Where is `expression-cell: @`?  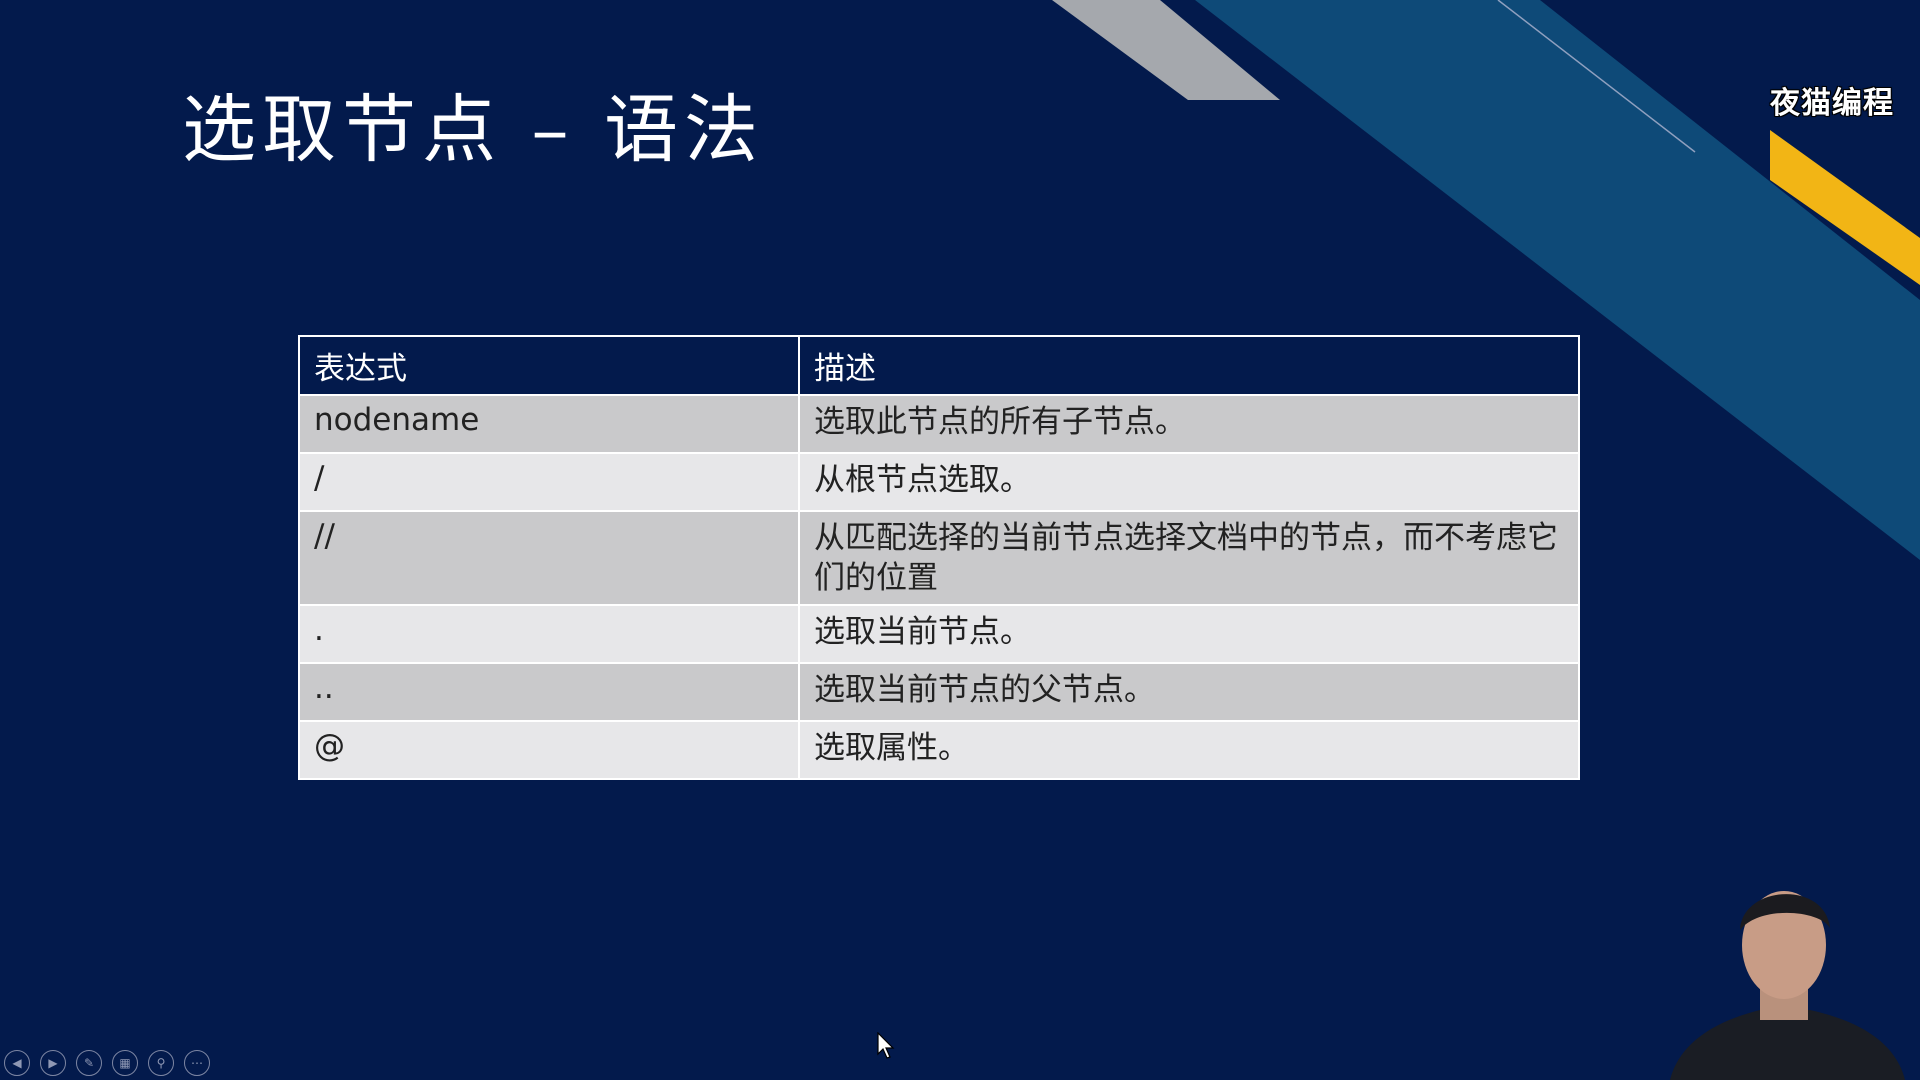
expression-cell: @ is located at coordinates (549, 750).